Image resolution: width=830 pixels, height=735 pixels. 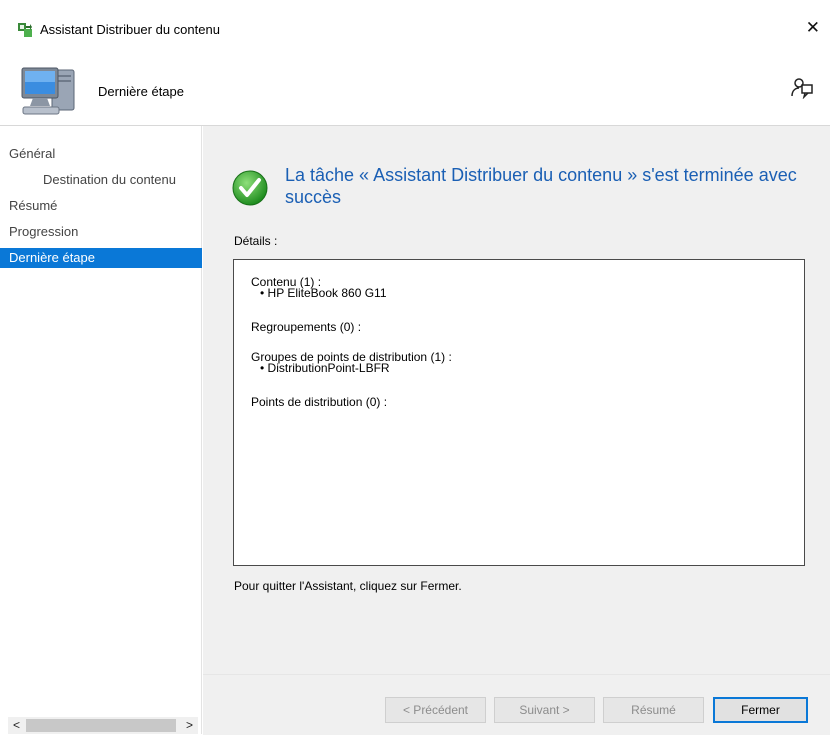 What do you see at coordinates (189, 725) in the screenshot?
I see `scroll-right-icon: >` at bounding box center [189, 725].